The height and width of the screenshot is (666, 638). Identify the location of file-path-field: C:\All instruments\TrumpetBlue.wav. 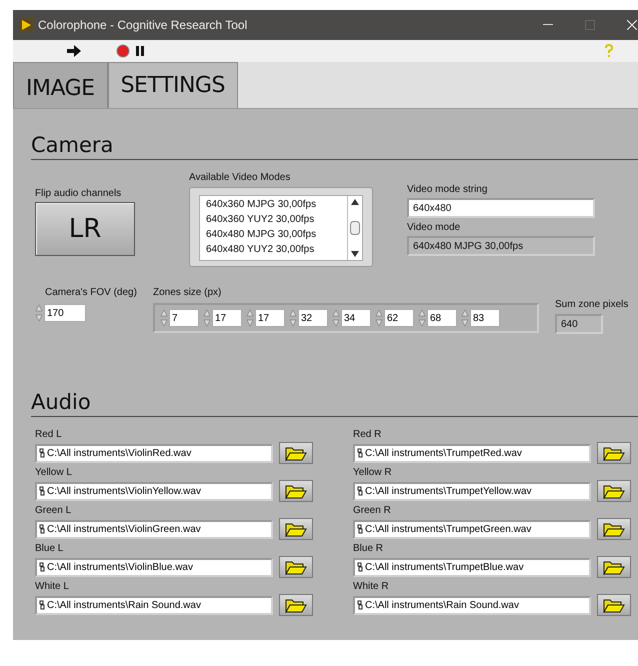
(472, 567).